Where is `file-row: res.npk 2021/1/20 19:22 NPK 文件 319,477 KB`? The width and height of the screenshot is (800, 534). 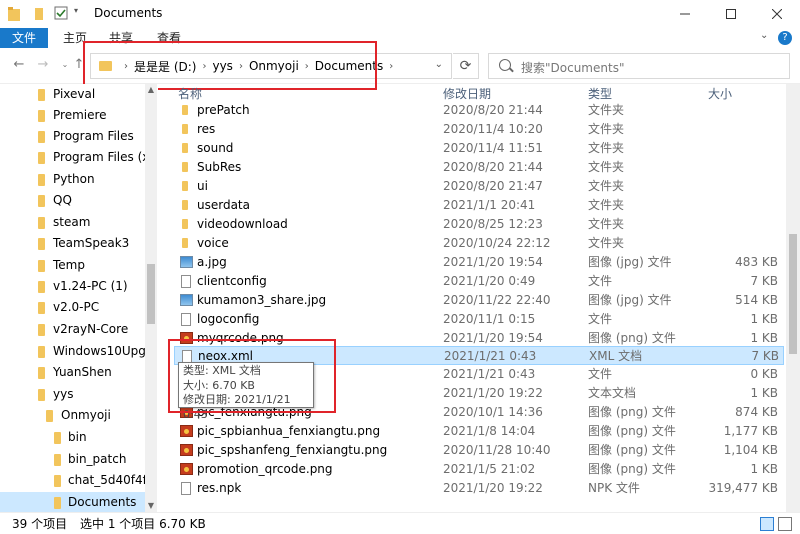
file-row: res.npk 2021/1/20 19:22 NPK 文件 319,477 KB is located at coordinates (479, 488).